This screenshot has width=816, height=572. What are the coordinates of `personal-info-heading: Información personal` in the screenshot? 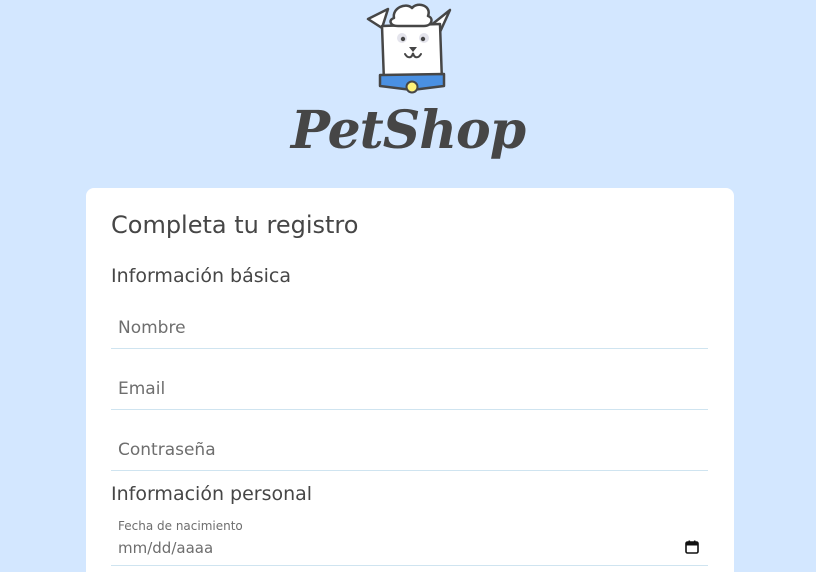 It's located at (212, 494).